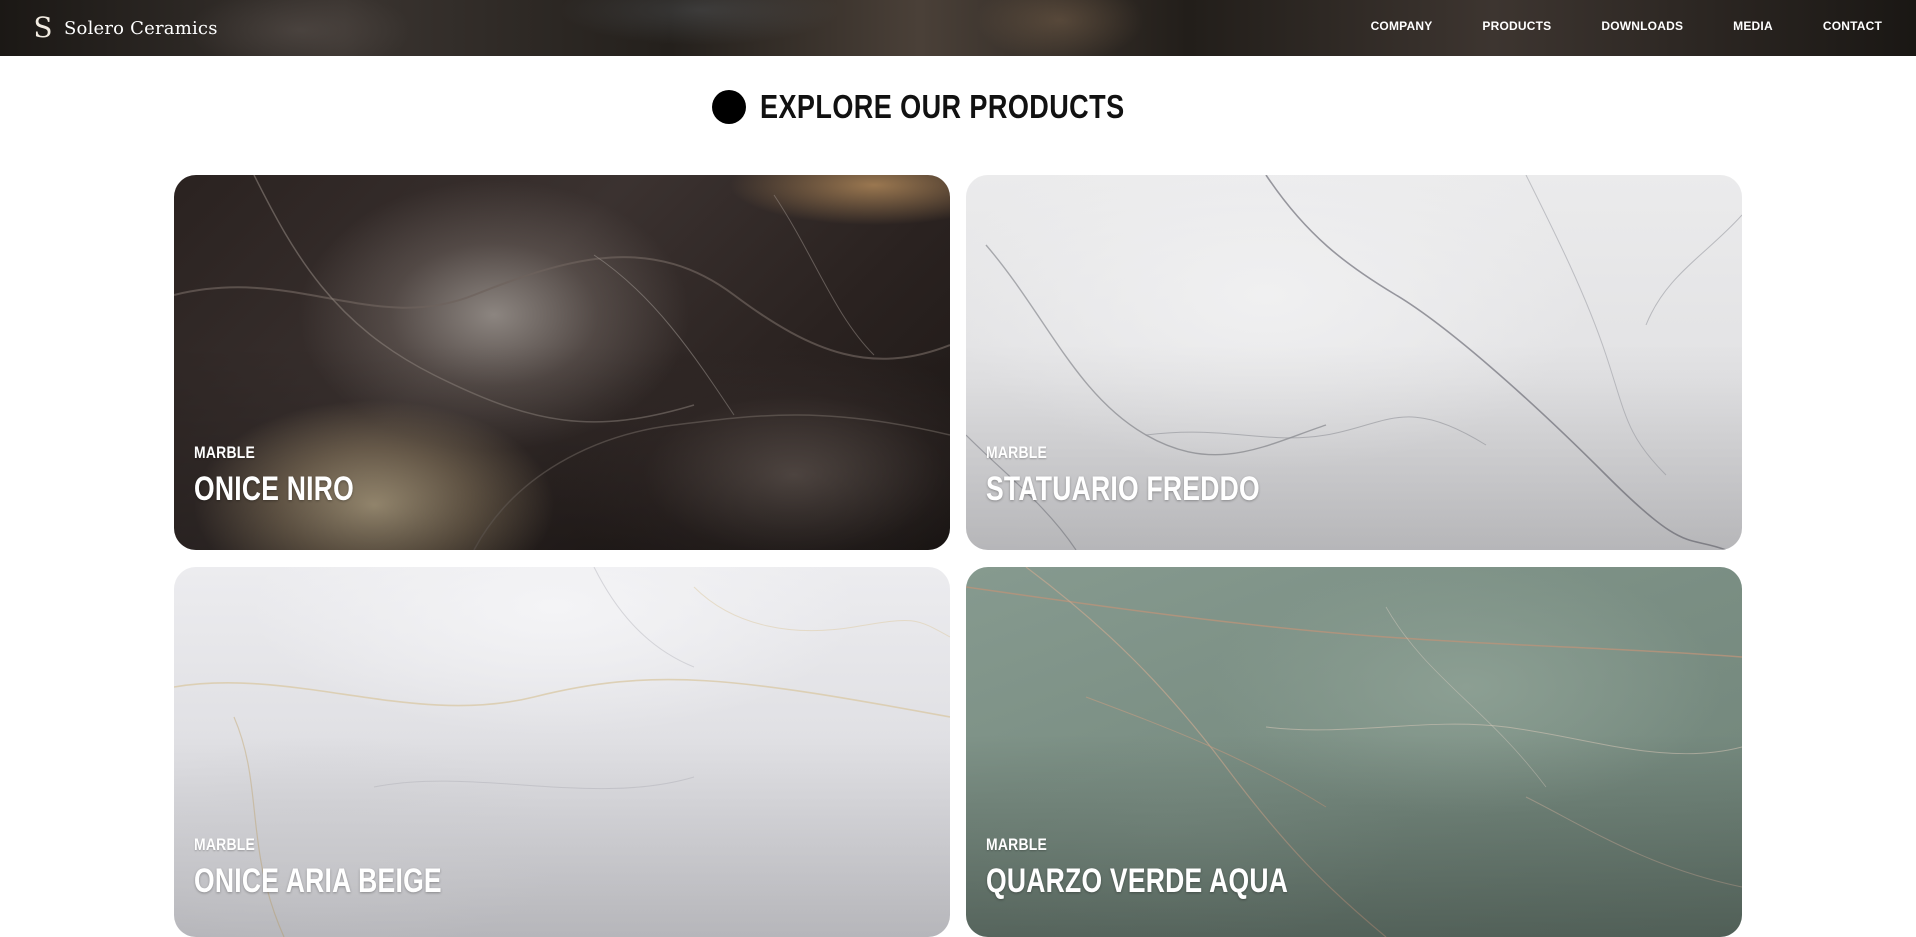  Describe the element at coordinates (1402, 26) in the screenshot. I see `nav-item-company: COMPANY` at that location.